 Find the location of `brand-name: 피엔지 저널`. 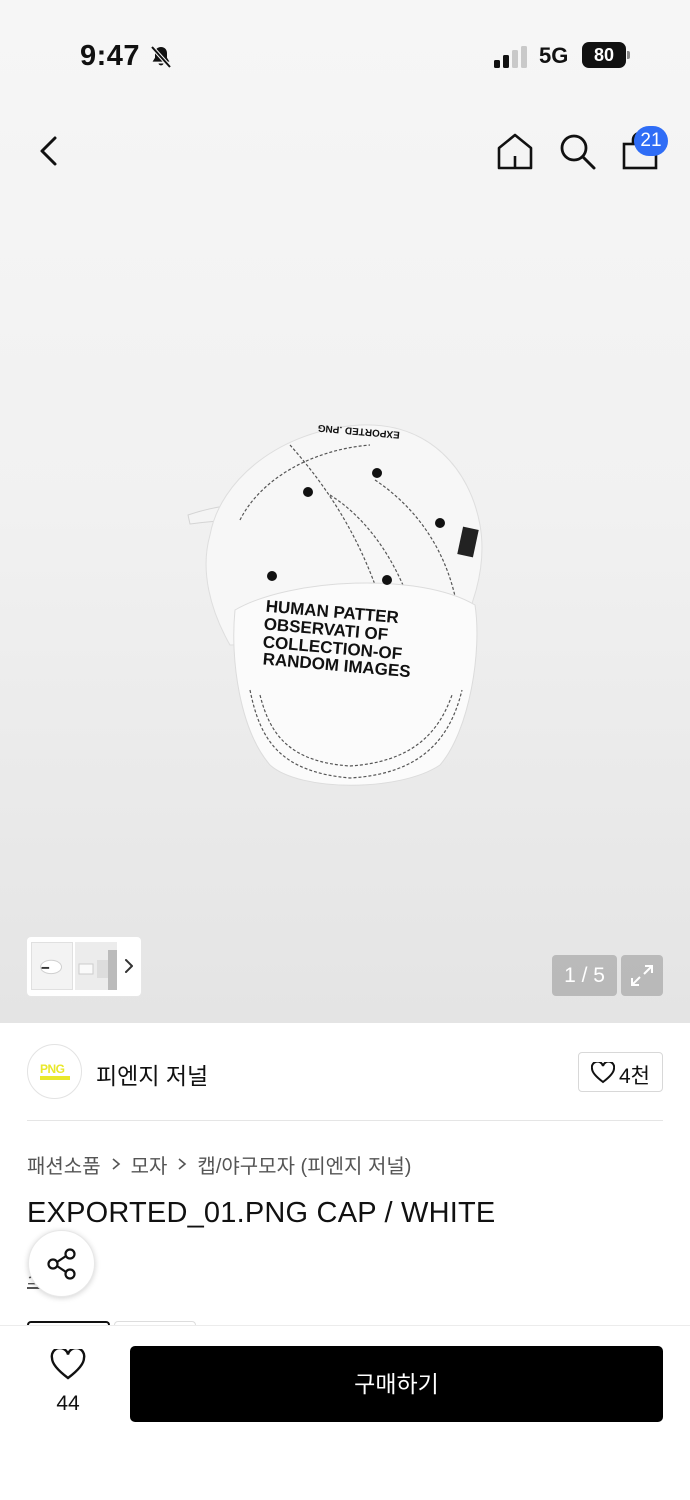

brand-name: 피엔지 저널 is located at coordinates (152, 1074).